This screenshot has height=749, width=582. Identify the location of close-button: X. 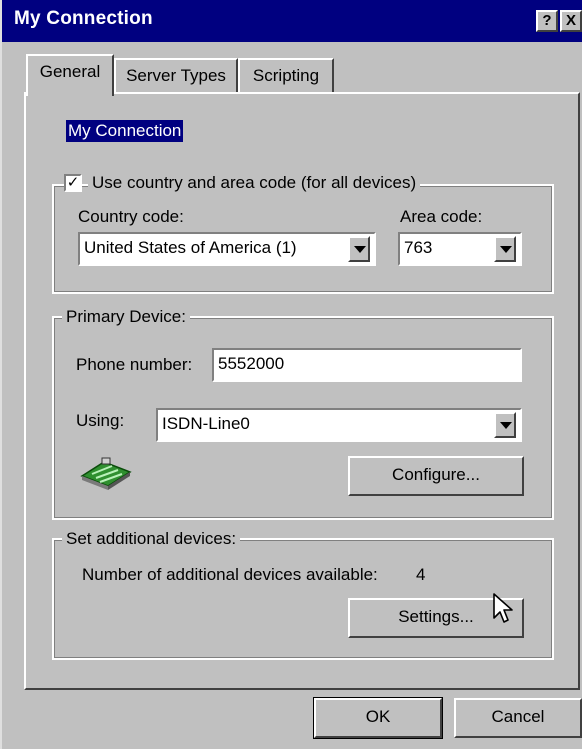
(571, 21).